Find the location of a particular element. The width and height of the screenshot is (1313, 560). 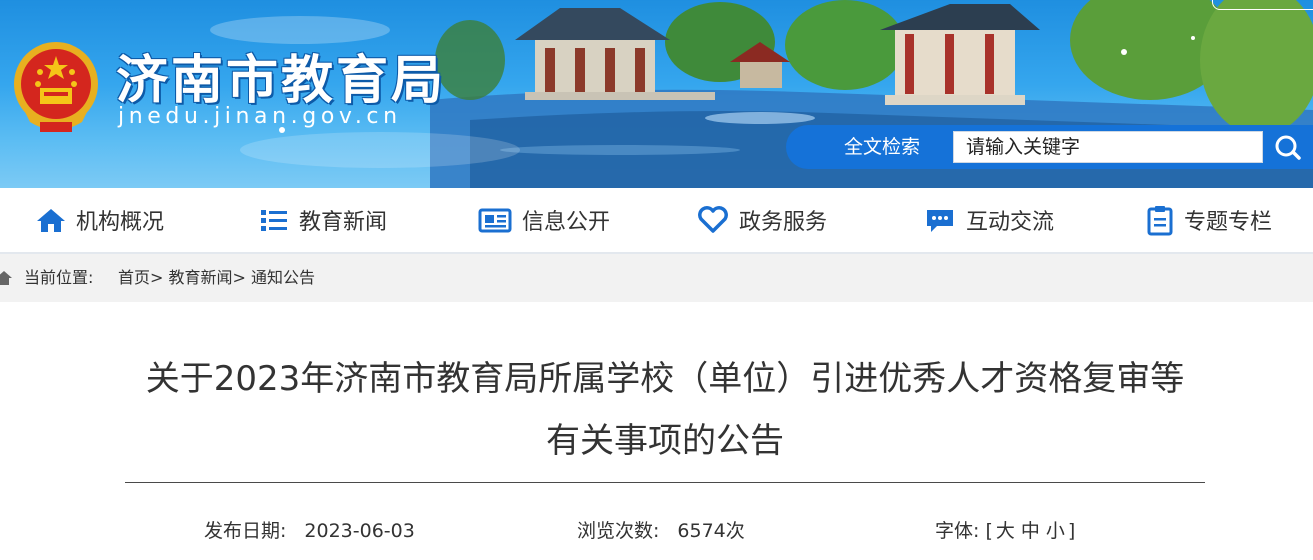

article-title-line-2: 有关事项的公告 is located at coordinates (665, 441).